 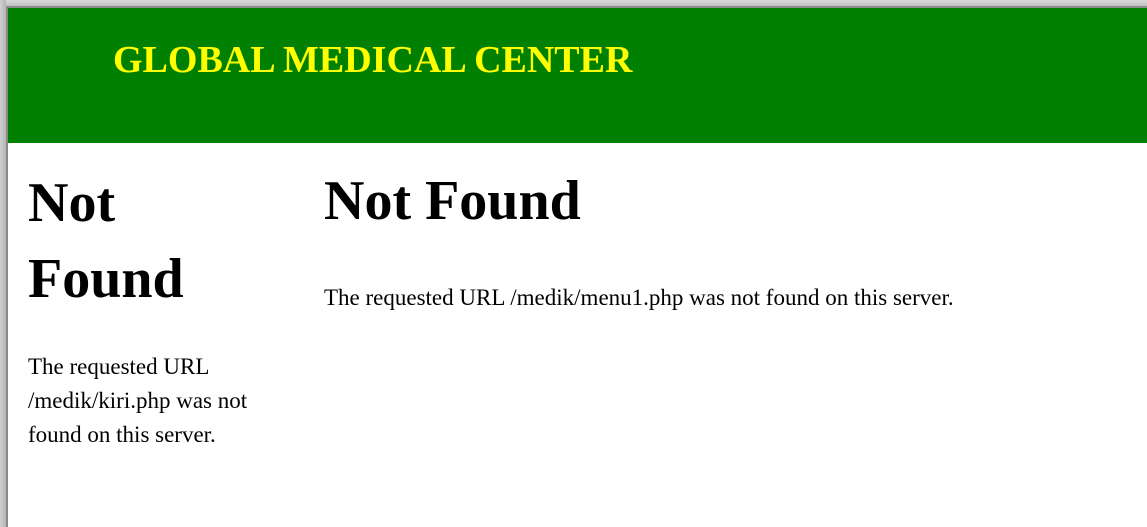 I want to click on left-frame-heading: Not Found, so click(x=106, y=241).